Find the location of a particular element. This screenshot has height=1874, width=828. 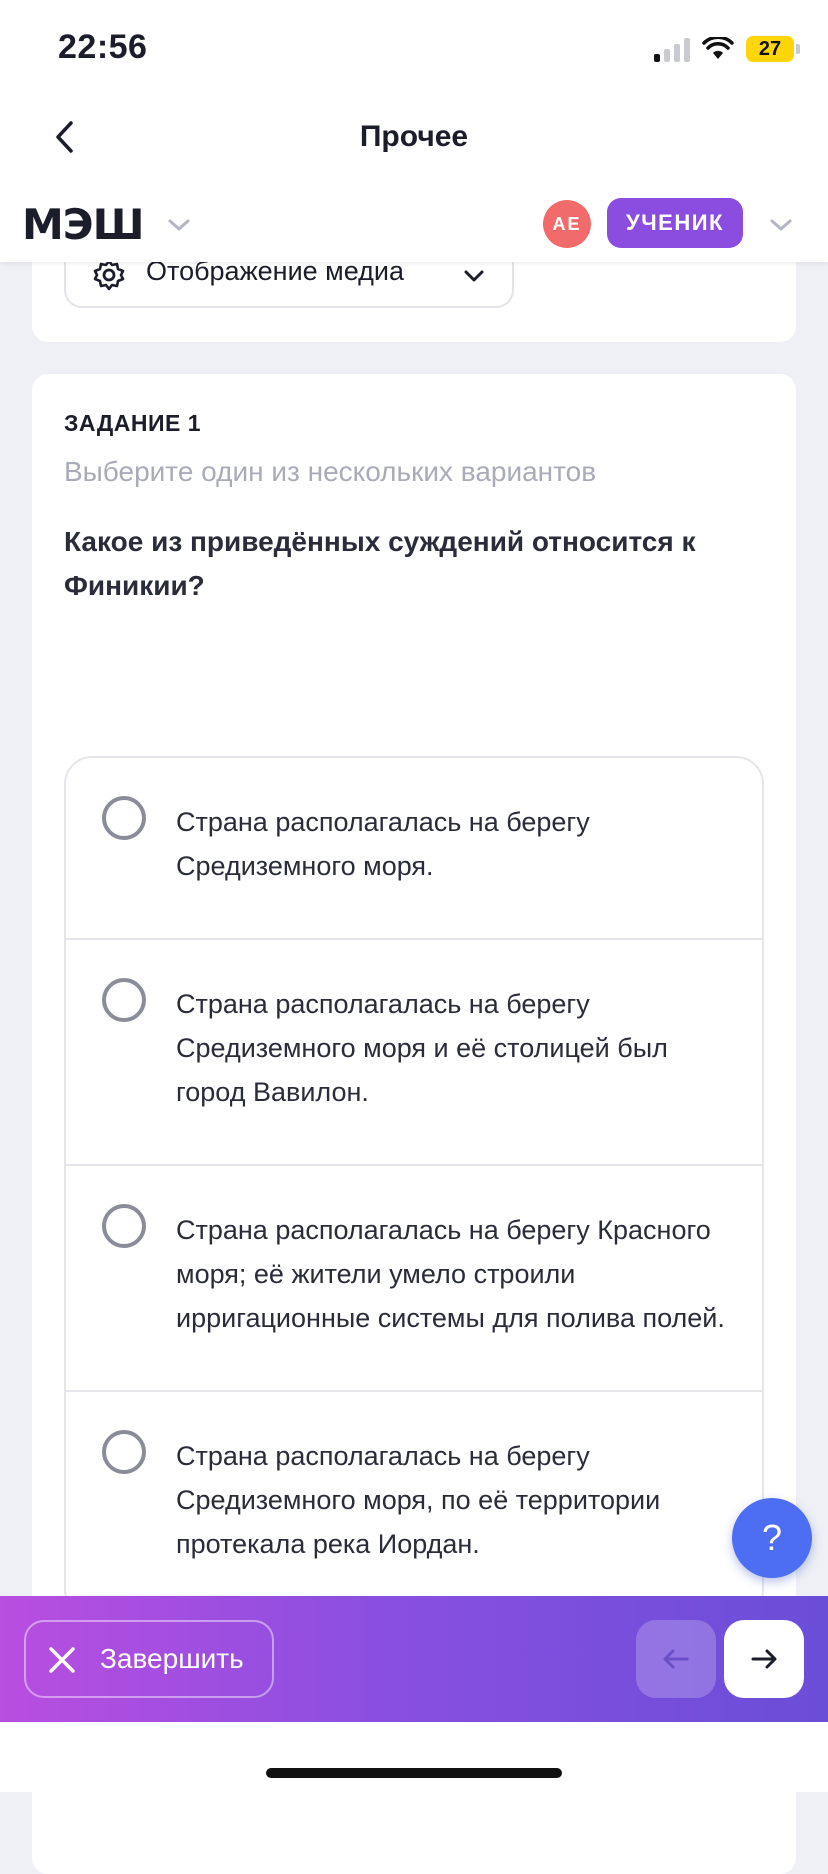

battery-icon: 27 is located at coordinates (773, 49).